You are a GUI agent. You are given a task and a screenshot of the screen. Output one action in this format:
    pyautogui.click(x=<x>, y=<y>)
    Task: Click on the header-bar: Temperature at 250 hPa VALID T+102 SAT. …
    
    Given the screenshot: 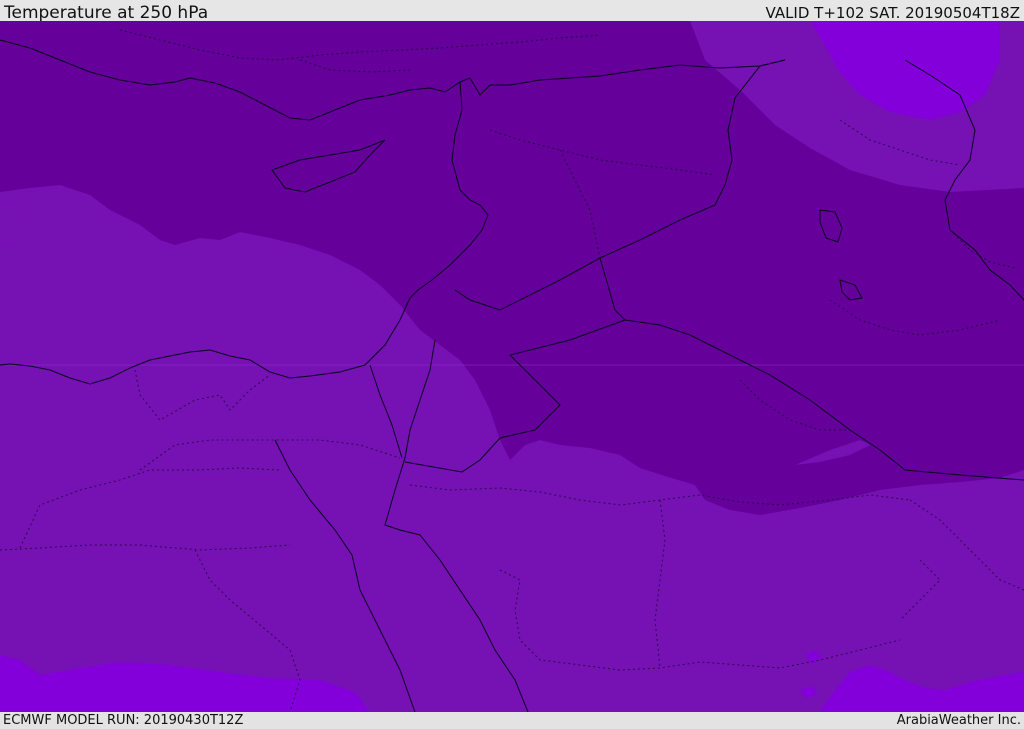 What is the action you would take?
    pyautogui.click(x=512, y=11)
    